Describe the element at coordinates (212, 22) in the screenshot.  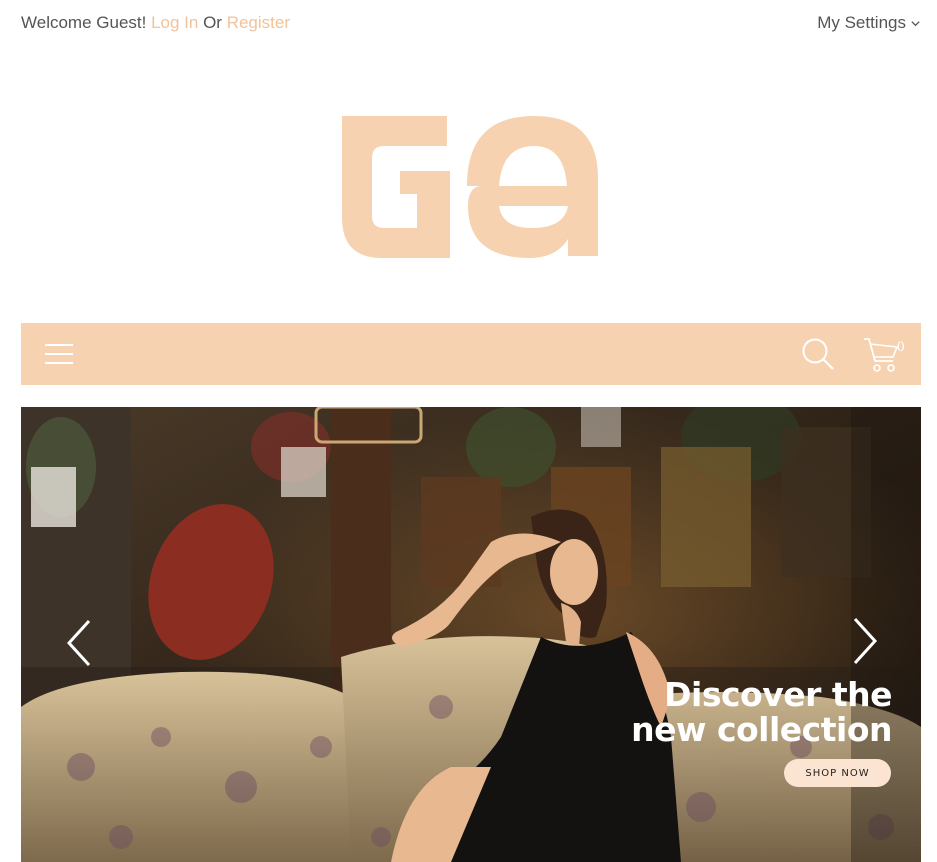
I see `or-text: Or` at that location.